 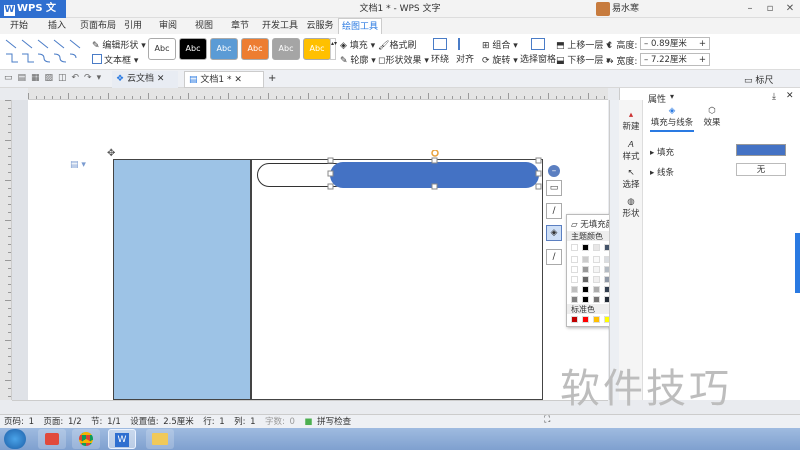 I want to click on group-button: ⊞ 组合 ▾, so click(x=500, y=44).